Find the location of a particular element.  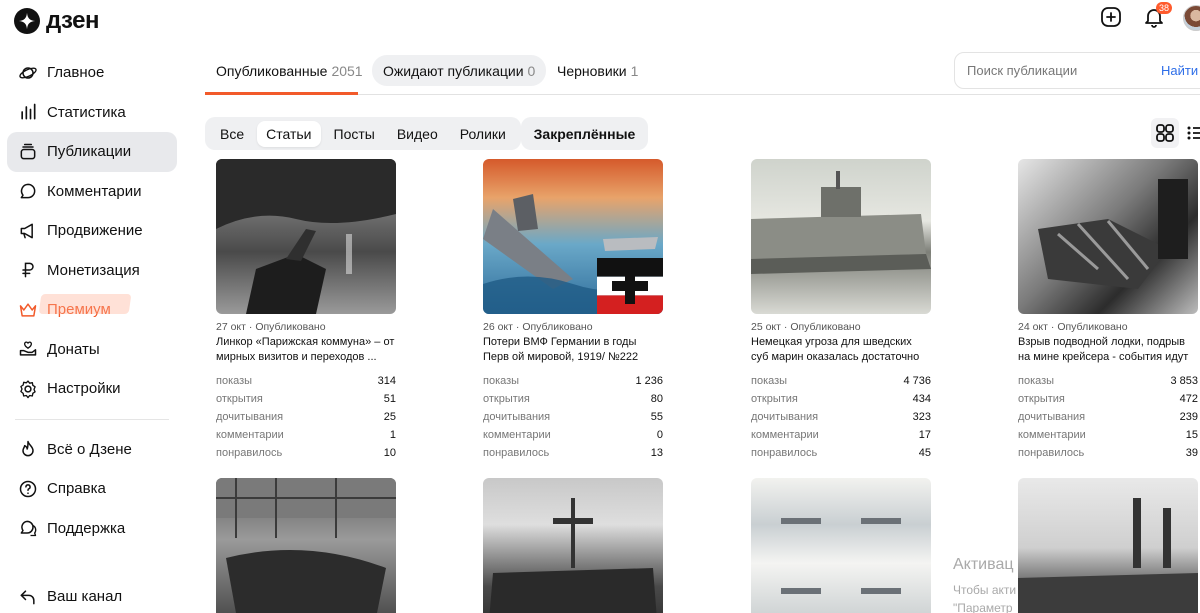

tab-scheduled: Ожидают публикации 0 is located at coordinates (459, 70).